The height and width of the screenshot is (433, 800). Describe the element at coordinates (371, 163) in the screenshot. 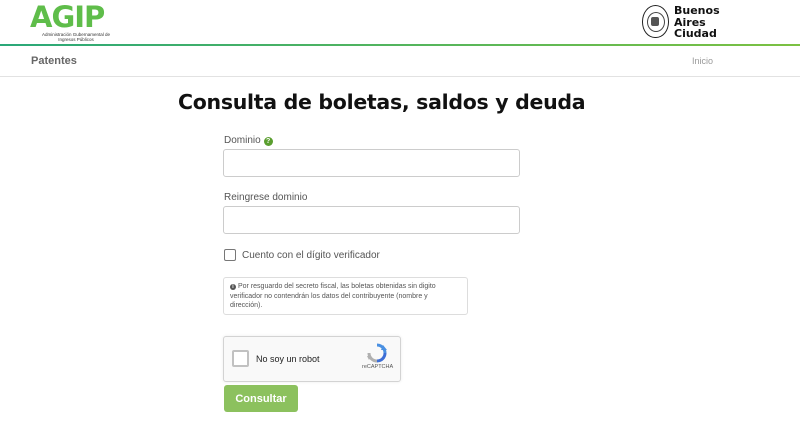

I see `dominio-input` at that location.